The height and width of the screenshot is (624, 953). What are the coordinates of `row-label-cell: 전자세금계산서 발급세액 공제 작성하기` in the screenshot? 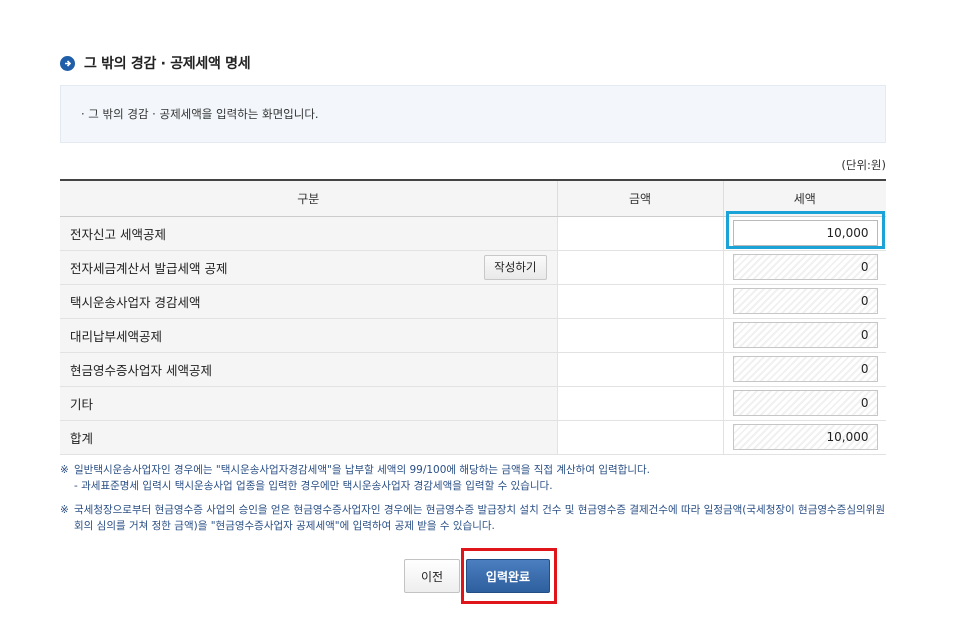 It's located at (308, 267).